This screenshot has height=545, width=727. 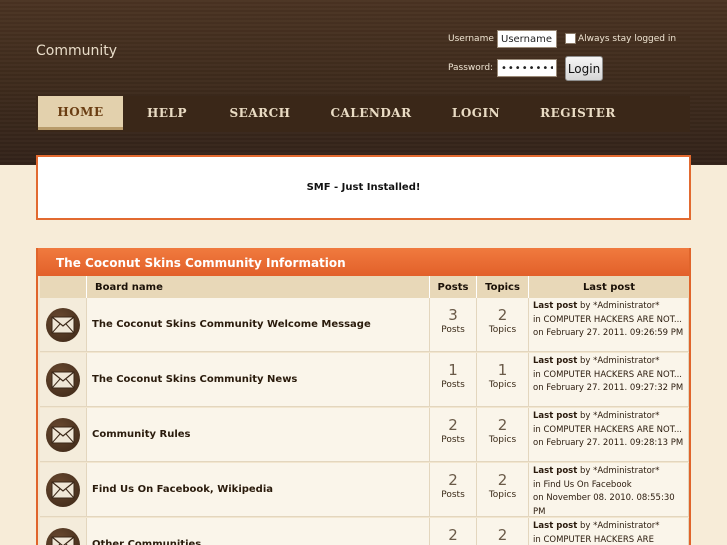 What do you see at coordinates (471, 68) in the screenshot?
I see `password-label: Password:` at bounding box center [471, 68].